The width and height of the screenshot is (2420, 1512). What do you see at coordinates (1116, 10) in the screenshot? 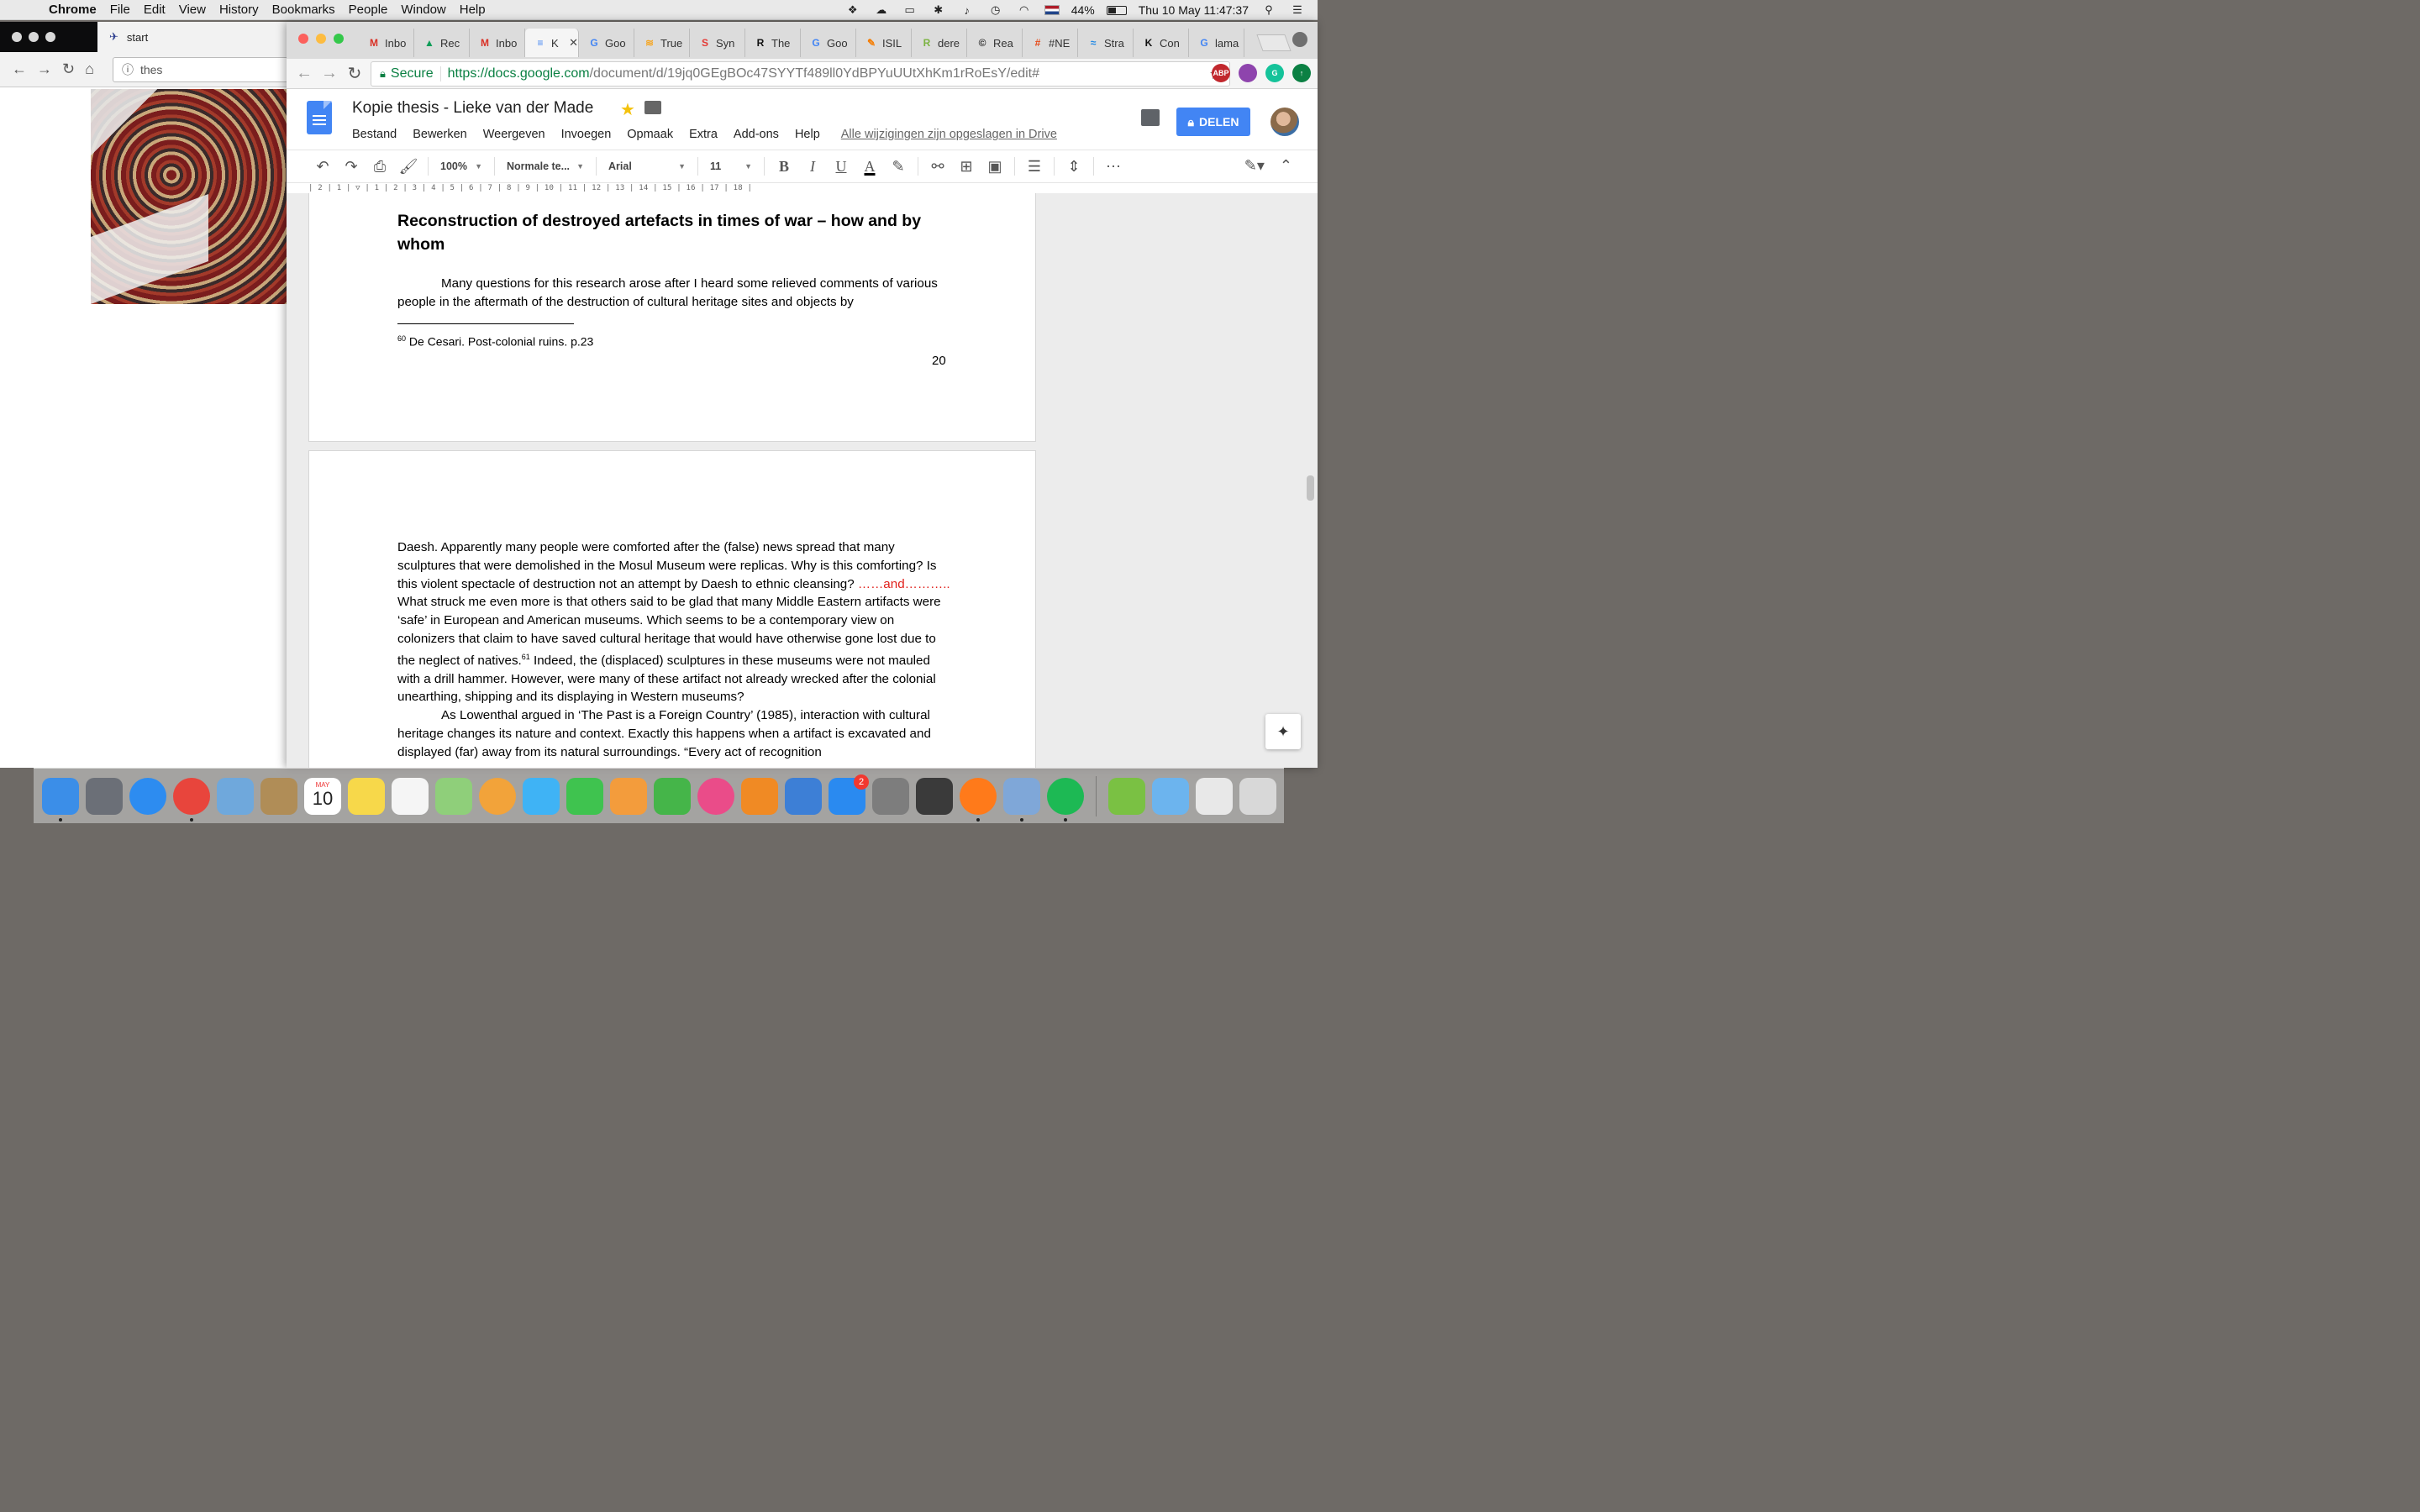
I see `battery-icon` at bounding box center [1116, 10].